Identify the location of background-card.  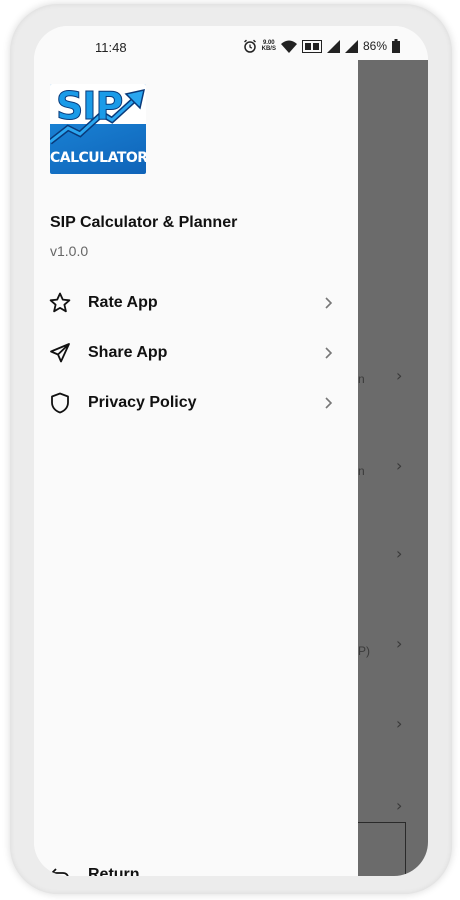
(382, 849).